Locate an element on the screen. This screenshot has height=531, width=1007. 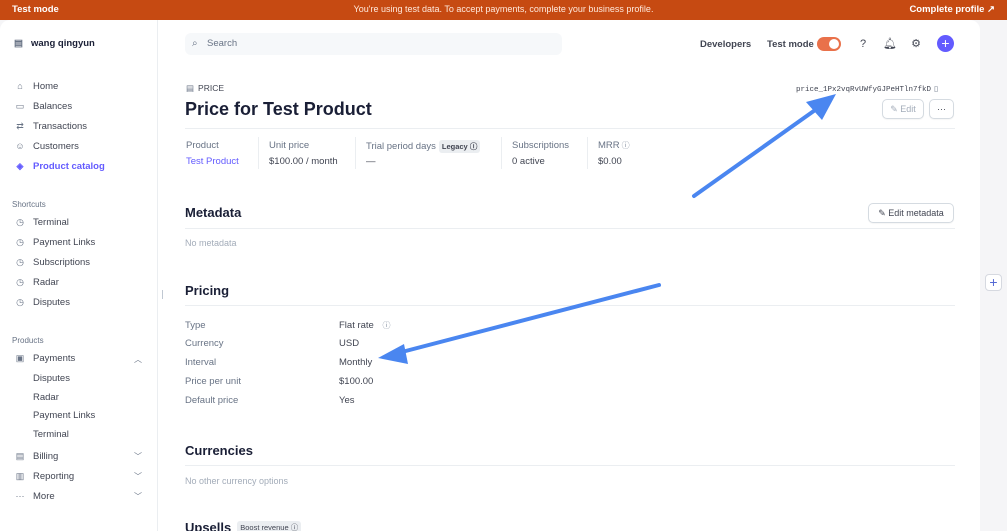
help-icon: ? is located at coordinates (863, 44).